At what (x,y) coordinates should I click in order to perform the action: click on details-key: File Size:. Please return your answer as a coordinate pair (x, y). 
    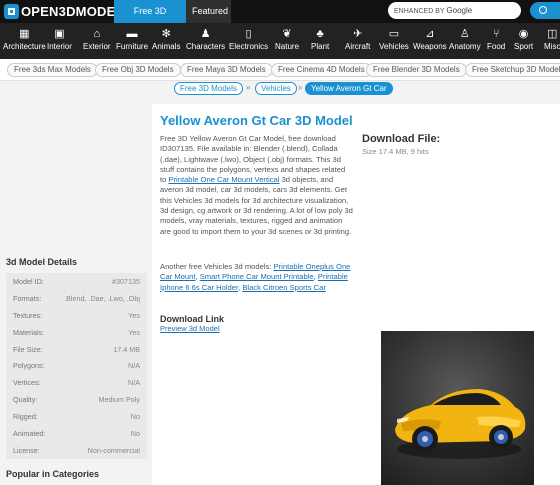
    Looking at the image, I should click on (28, 349).